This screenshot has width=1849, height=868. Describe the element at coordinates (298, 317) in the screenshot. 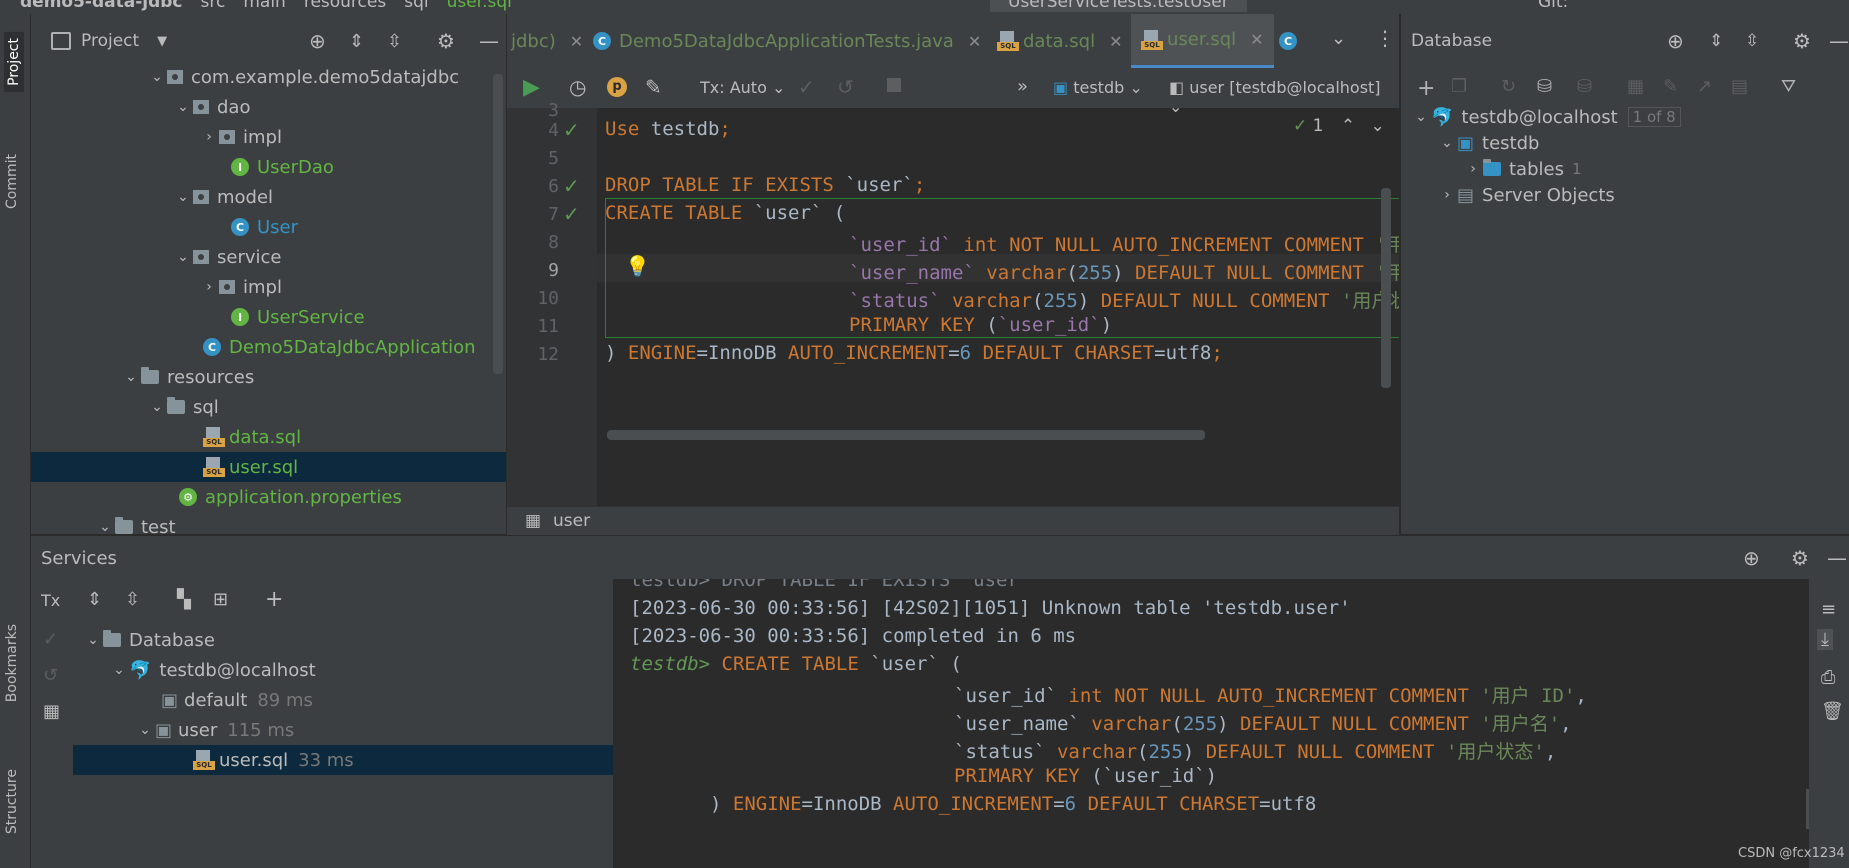

I see `tree-item-userservice: I UserService` at that location.